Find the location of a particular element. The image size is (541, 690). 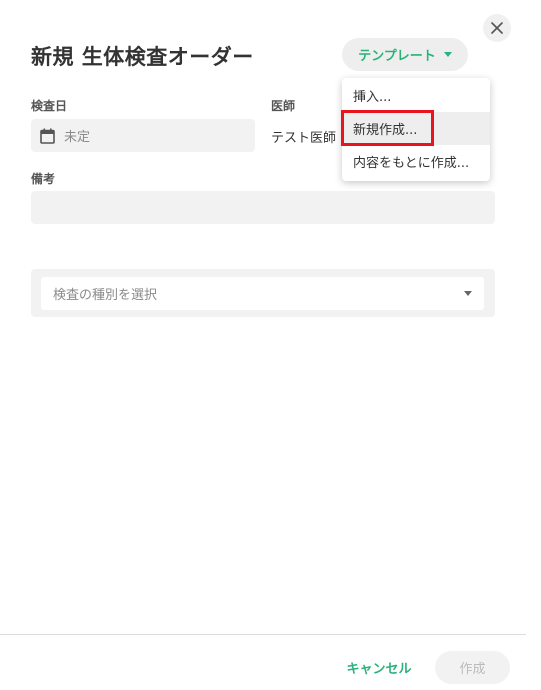

calendar-icon is located at coordinates (47, 136).